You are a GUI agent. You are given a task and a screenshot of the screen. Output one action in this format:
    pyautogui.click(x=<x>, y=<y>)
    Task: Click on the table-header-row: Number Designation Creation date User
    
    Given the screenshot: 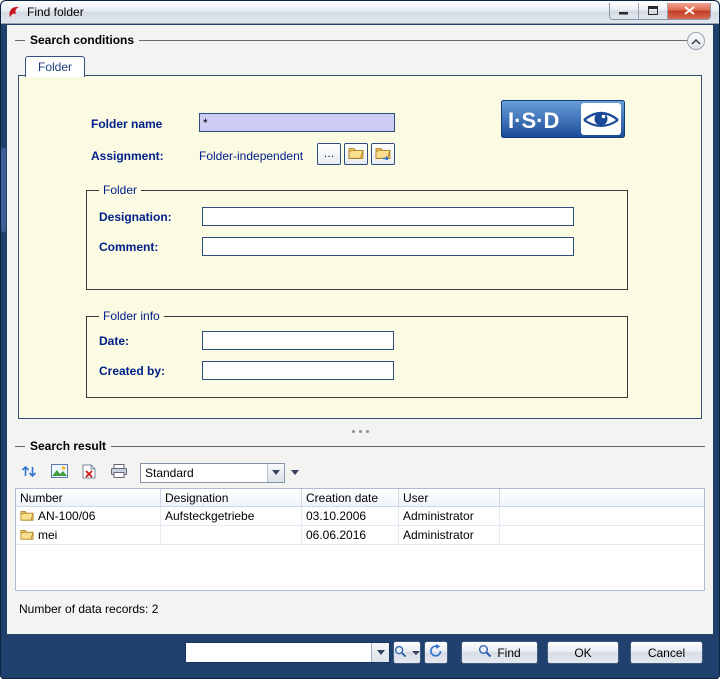 What is the action you would take?
    pyautogui.click(x=360, y=498)
    